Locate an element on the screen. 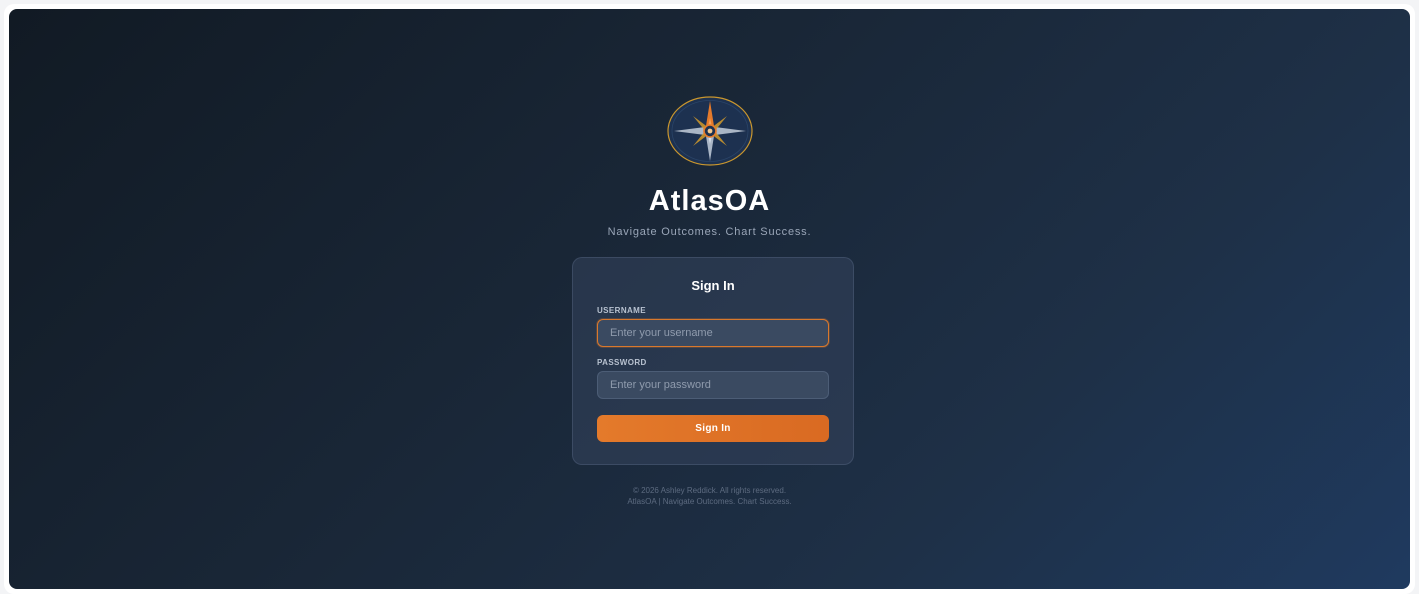 Image resolution: width=1419 pixels, height=594 pixels. compass-rose-icon is located at coordinates (709, 131).